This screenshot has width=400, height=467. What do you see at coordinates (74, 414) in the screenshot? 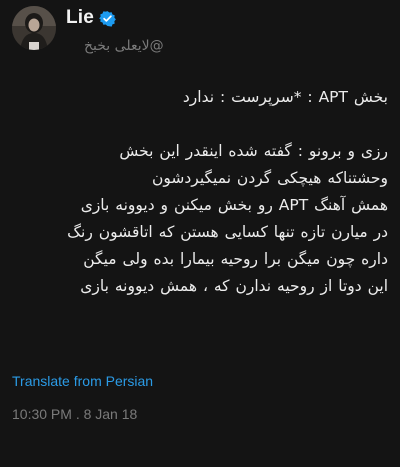
I see `tweet-timestamp: 10:30 PM . 8 Jan 18` at bounding box center [74, 414].